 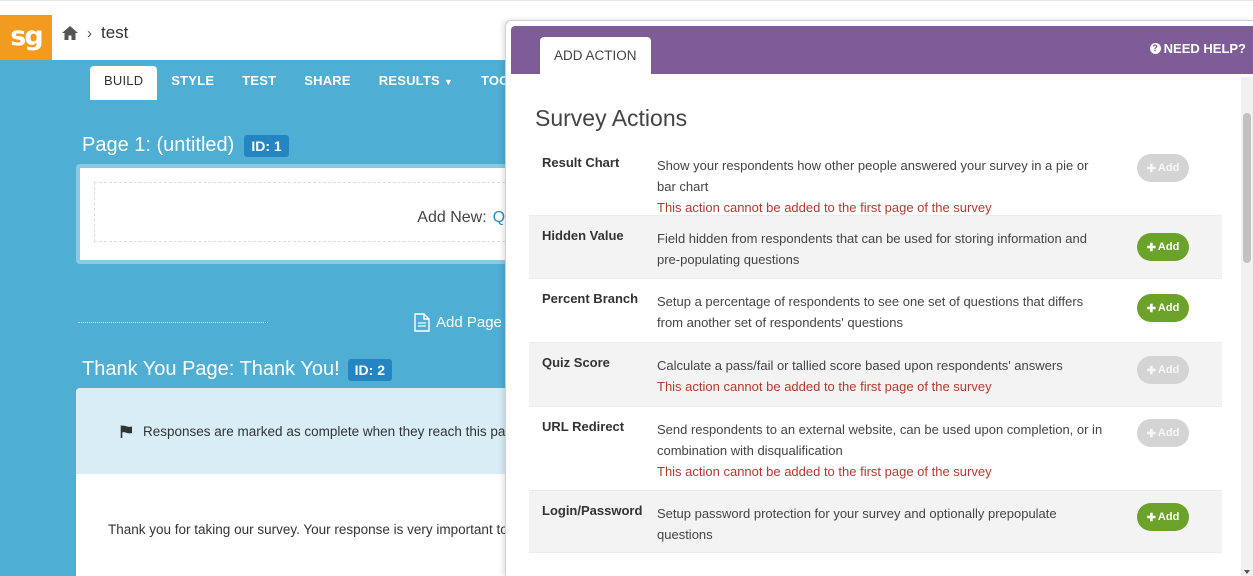 What do you see at coordinates (611, 118) in the screenshot?
I see `panel-title: Survey Actions` at bounding box center [611, 118].